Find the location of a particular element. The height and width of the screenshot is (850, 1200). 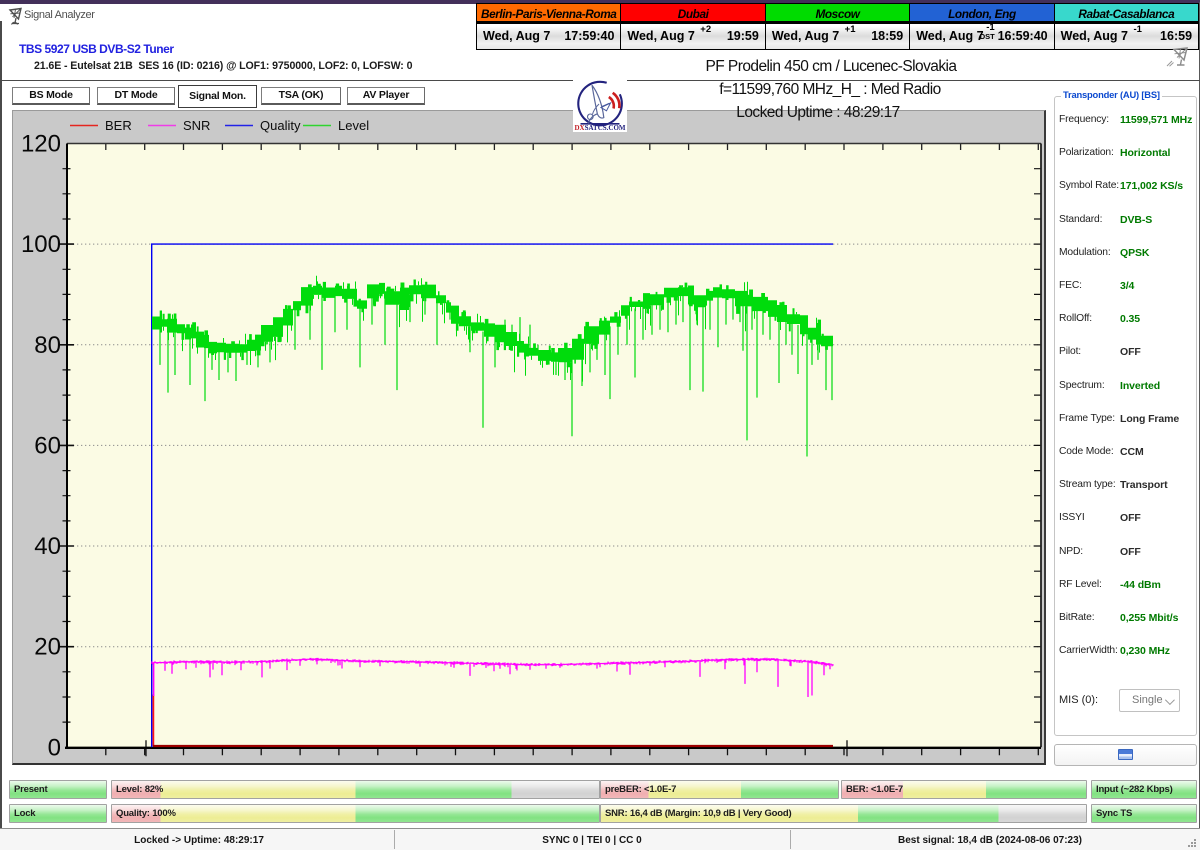

svg-text: 20 is located at coordinates (47, 647).